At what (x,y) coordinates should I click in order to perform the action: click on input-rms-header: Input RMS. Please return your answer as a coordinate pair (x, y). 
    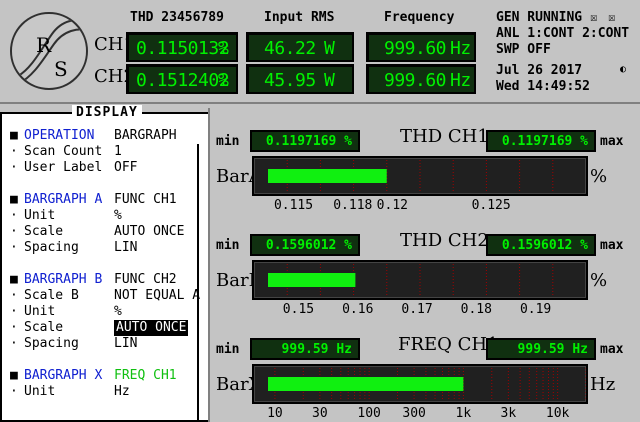
    Looking at the image, I should click on (299, 17).